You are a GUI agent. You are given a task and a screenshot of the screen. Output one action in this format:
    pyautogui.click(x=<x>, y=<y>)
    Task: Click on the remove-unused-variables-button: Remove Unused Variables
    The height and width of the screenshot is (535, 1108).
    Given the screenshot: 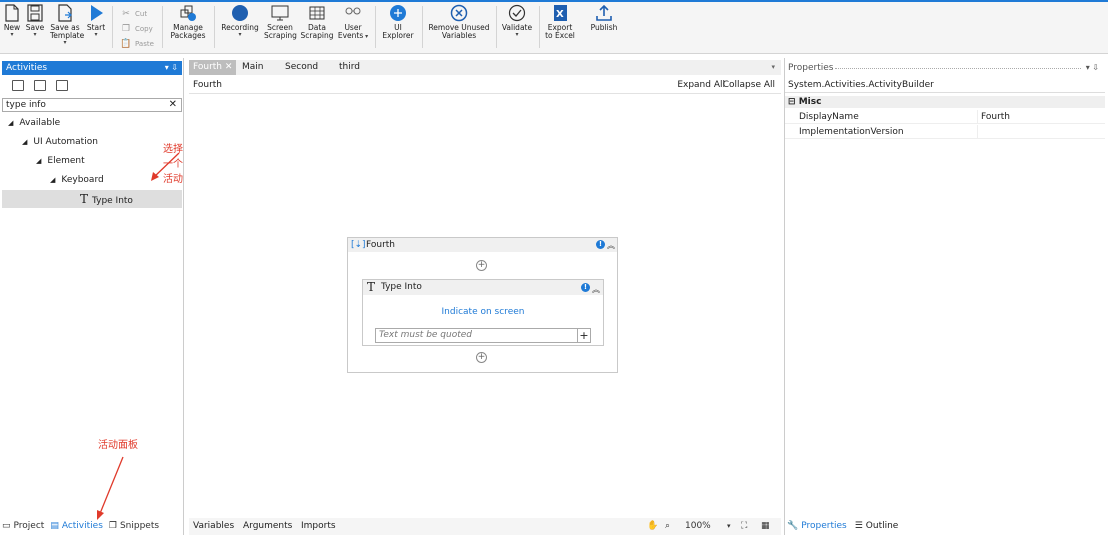 What is the action you would take?
    pyautogui.click(x=459, y=22)
    